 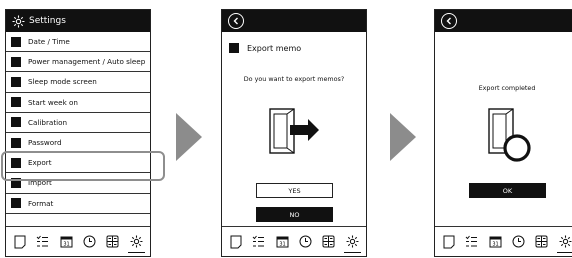 What do you see at coordinates (294, 42) in the screenshot?
I see `export-section-title: Export memo` at bounding box center [294, 42].